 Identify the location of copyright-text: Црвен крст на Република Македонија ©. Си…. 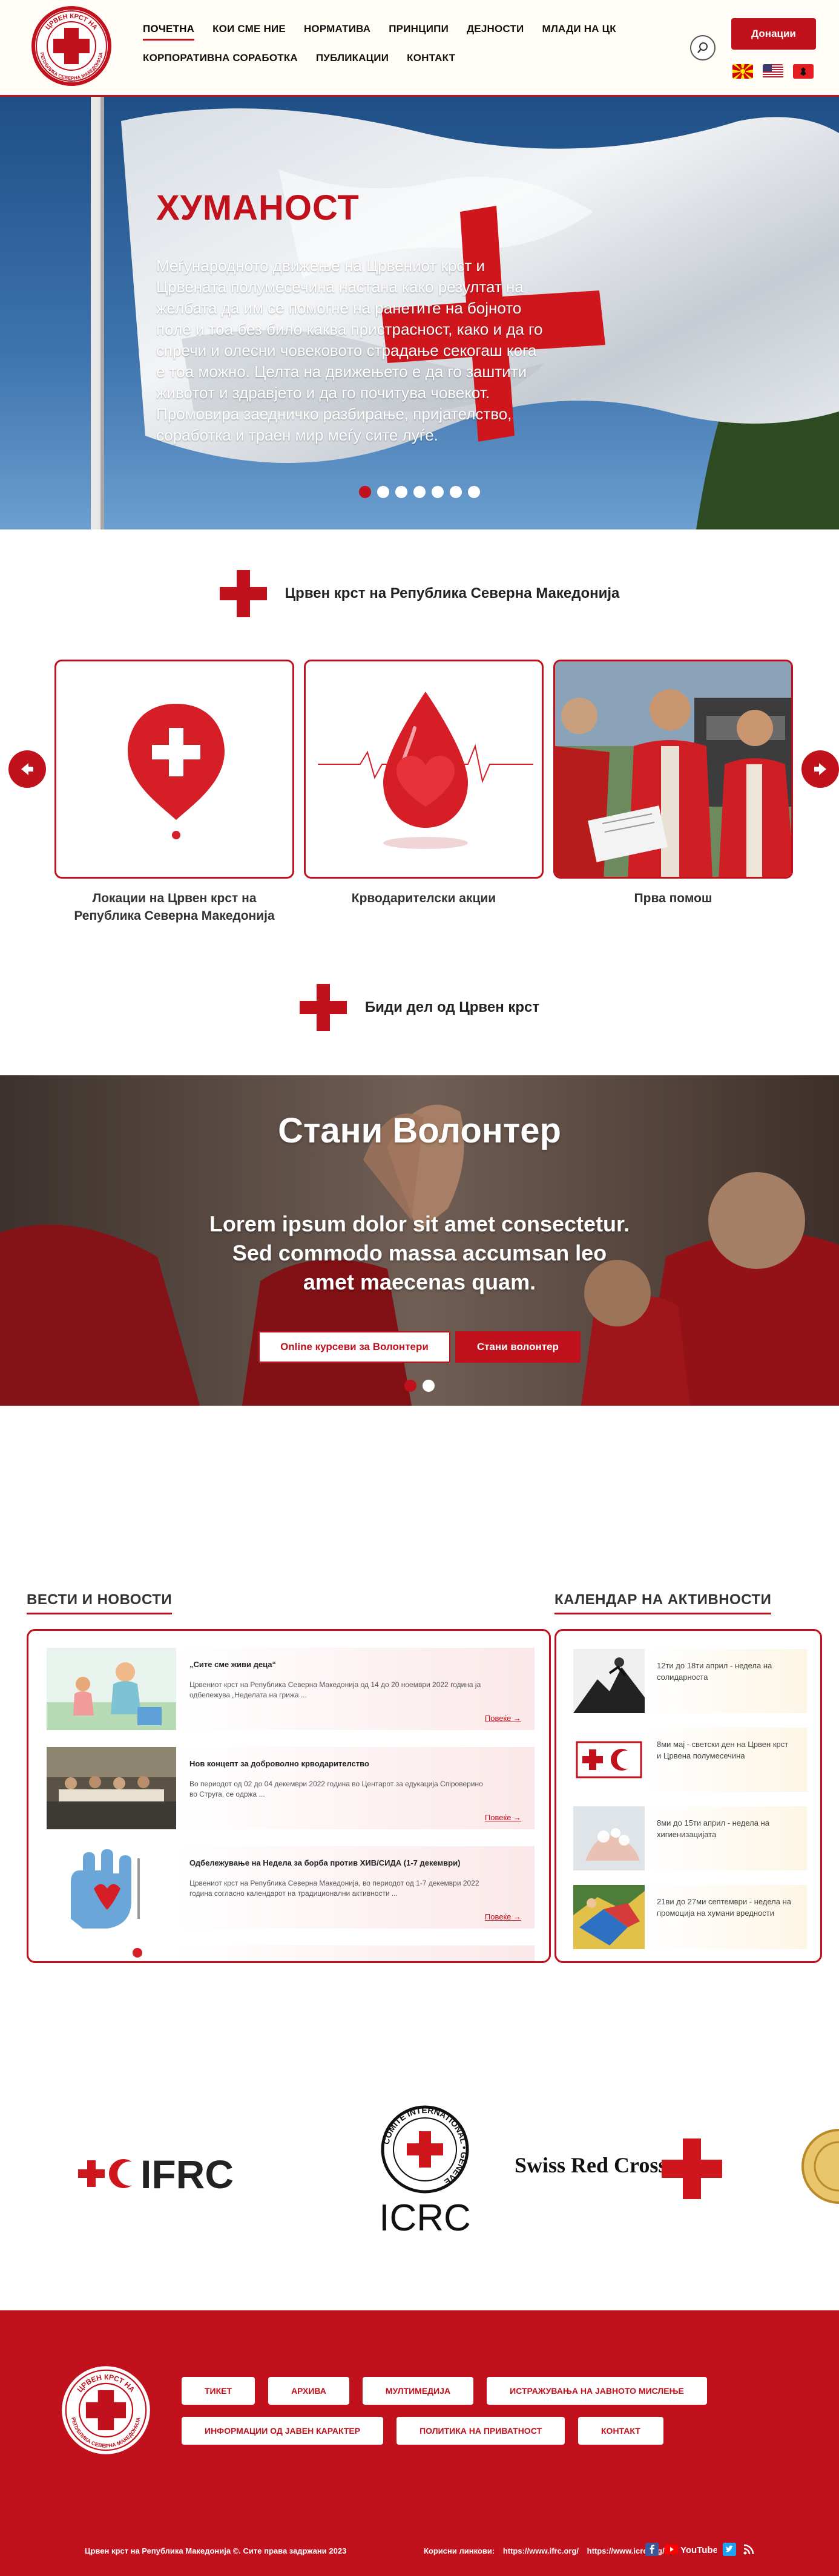
(216, 2550).